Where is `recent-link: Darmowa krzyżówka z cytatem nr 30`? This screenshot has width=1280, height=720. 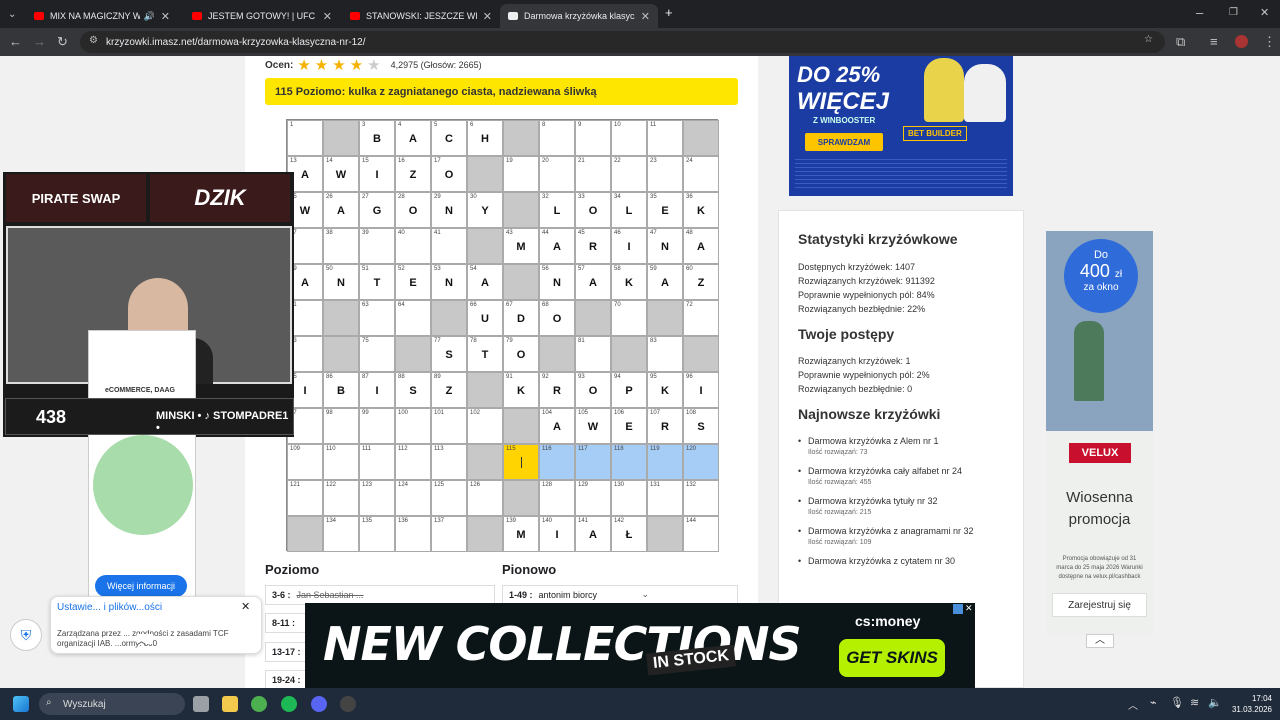
recent-link: Darmowa krzyżówka z cytatem nr 30 is located at coordinates (881, 561).